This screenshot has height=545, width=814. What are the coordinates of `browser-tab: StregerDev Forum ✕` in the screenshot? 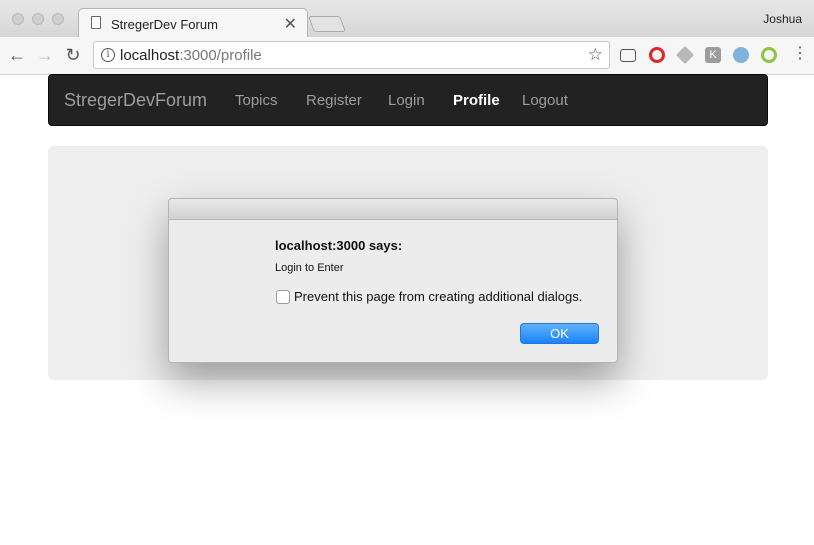 It's located at (193, 23).